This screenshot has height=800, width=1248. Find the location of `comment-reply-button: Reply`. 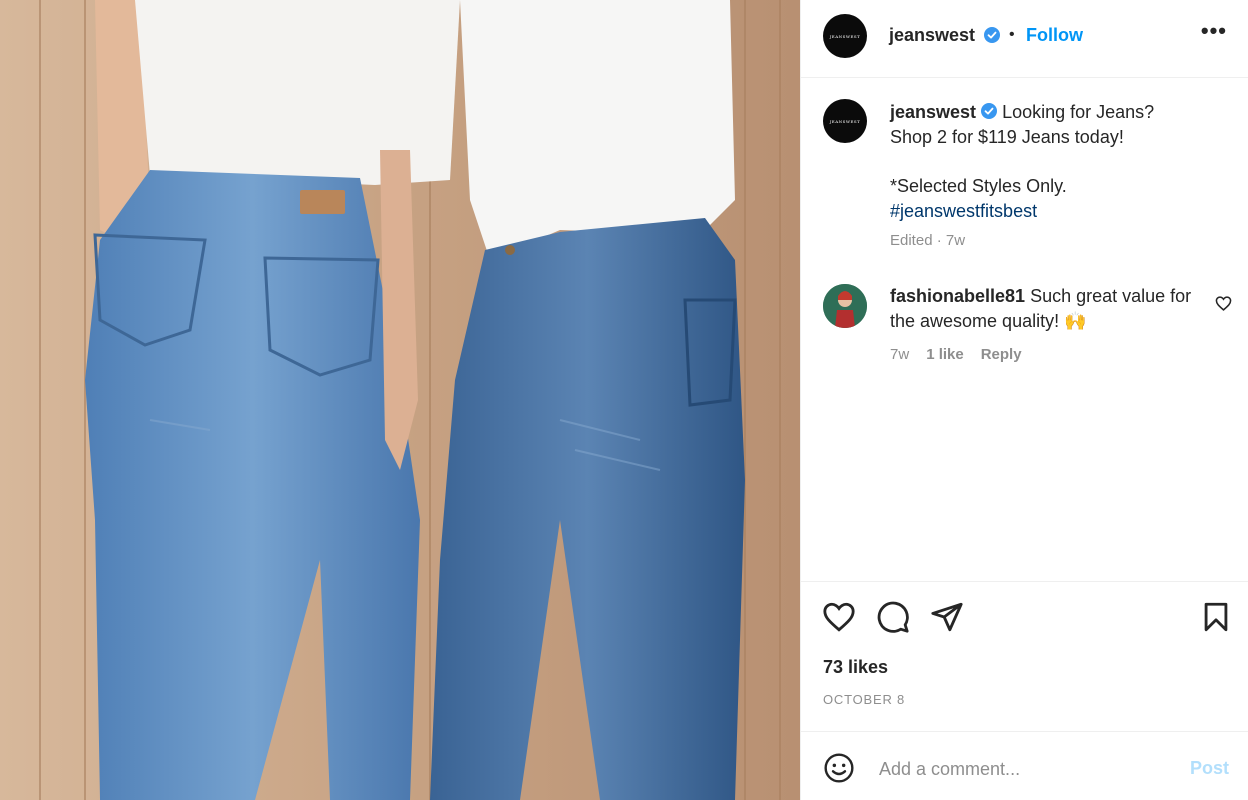

comment-reply-button: Reply is located at coordinates (1001, 354).